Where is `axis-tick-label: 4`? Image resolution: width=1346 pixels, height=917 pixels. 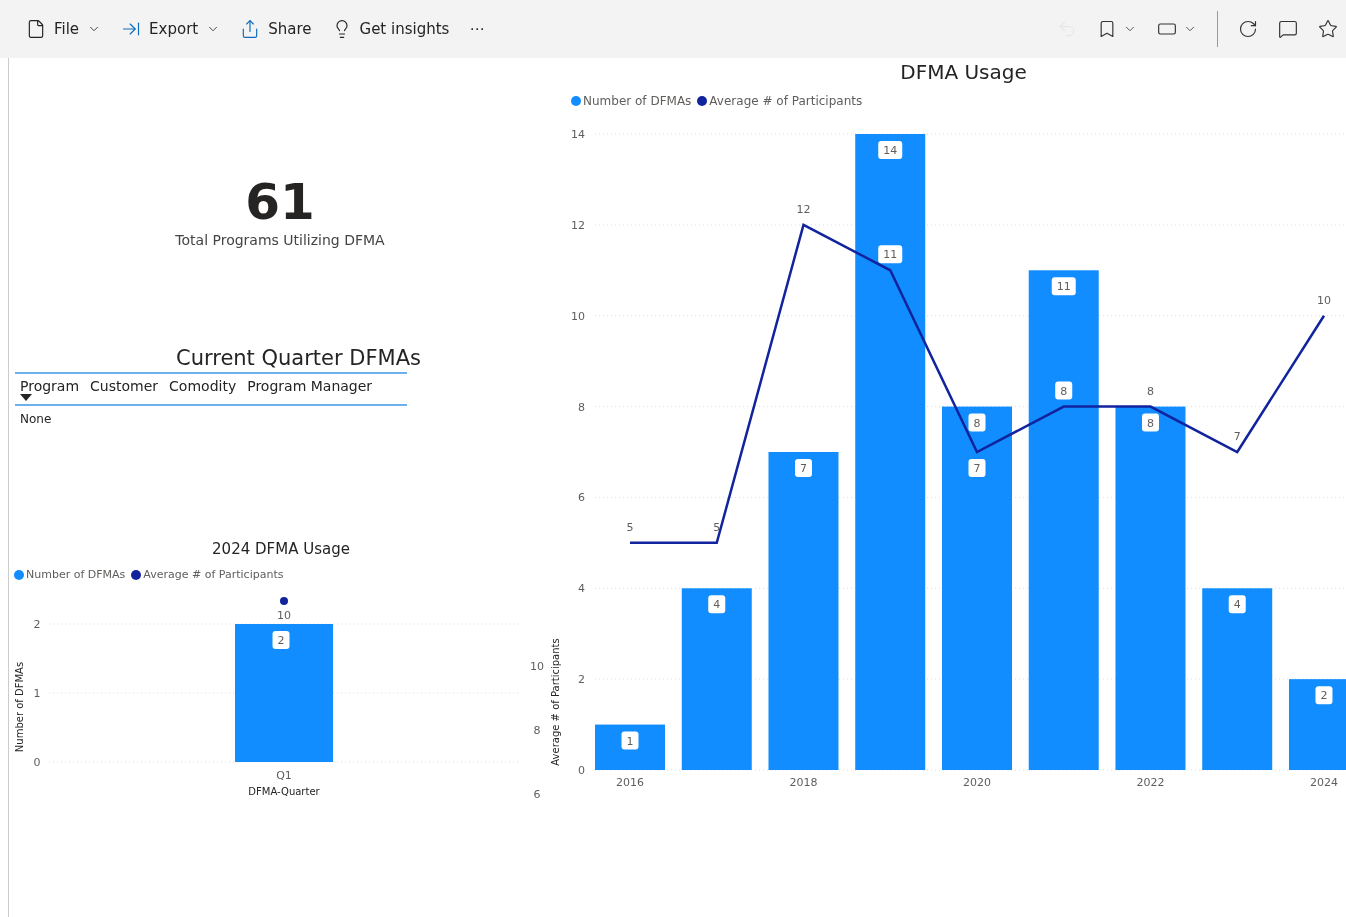 axis-tick-label: 4 is located at coordinates (581, 589).